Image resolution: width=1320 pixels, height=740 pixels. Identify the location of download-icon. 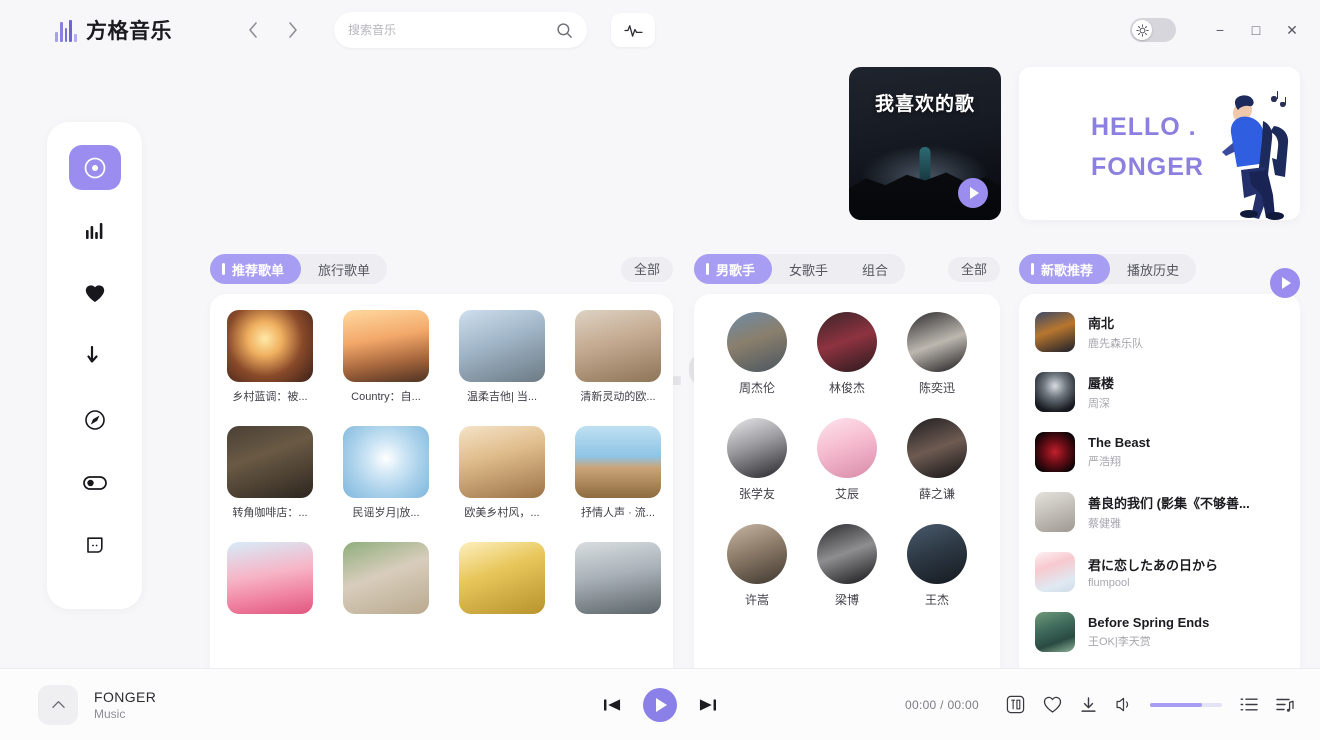
(1088, 705).